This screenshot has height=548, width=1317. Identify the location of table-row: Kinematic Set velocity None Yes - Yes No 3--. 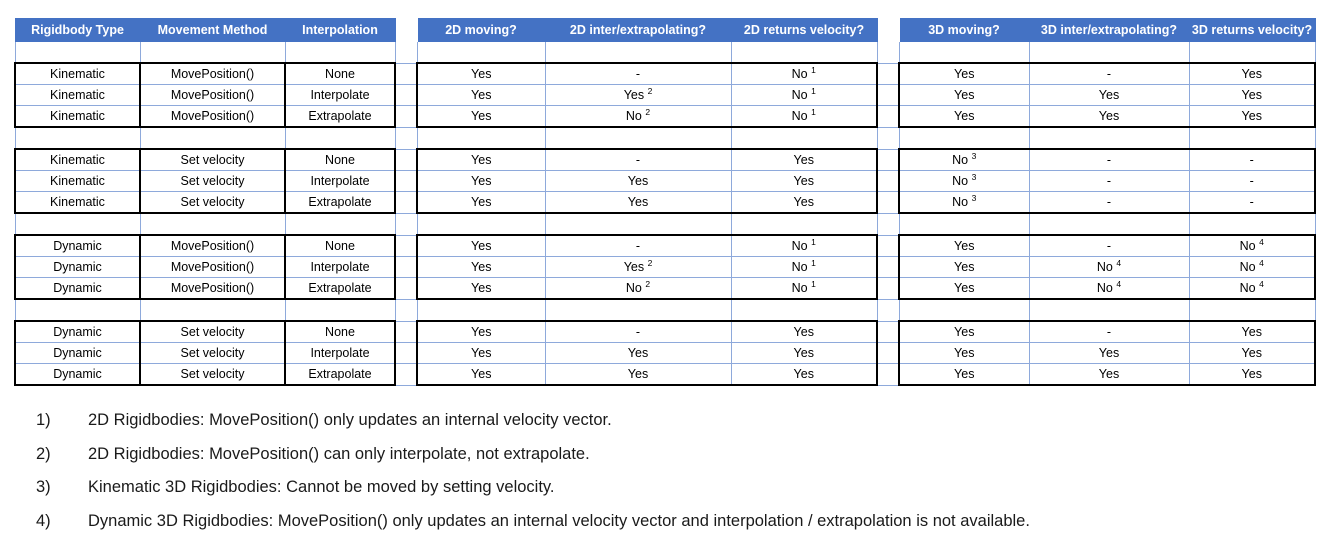
(665, 159).